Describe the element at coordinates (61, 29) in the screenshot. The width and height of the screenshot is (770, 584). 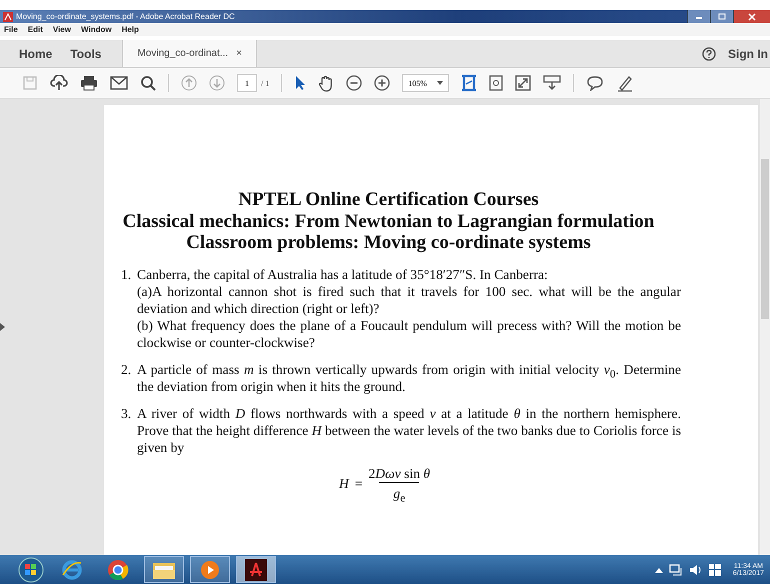
I see `menu-item: View` at that location.